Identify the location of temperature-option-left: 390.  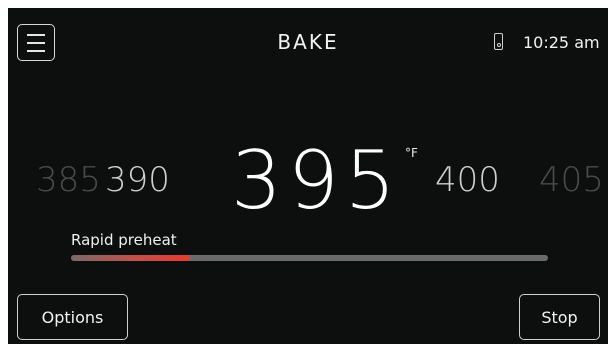
(137, 180).